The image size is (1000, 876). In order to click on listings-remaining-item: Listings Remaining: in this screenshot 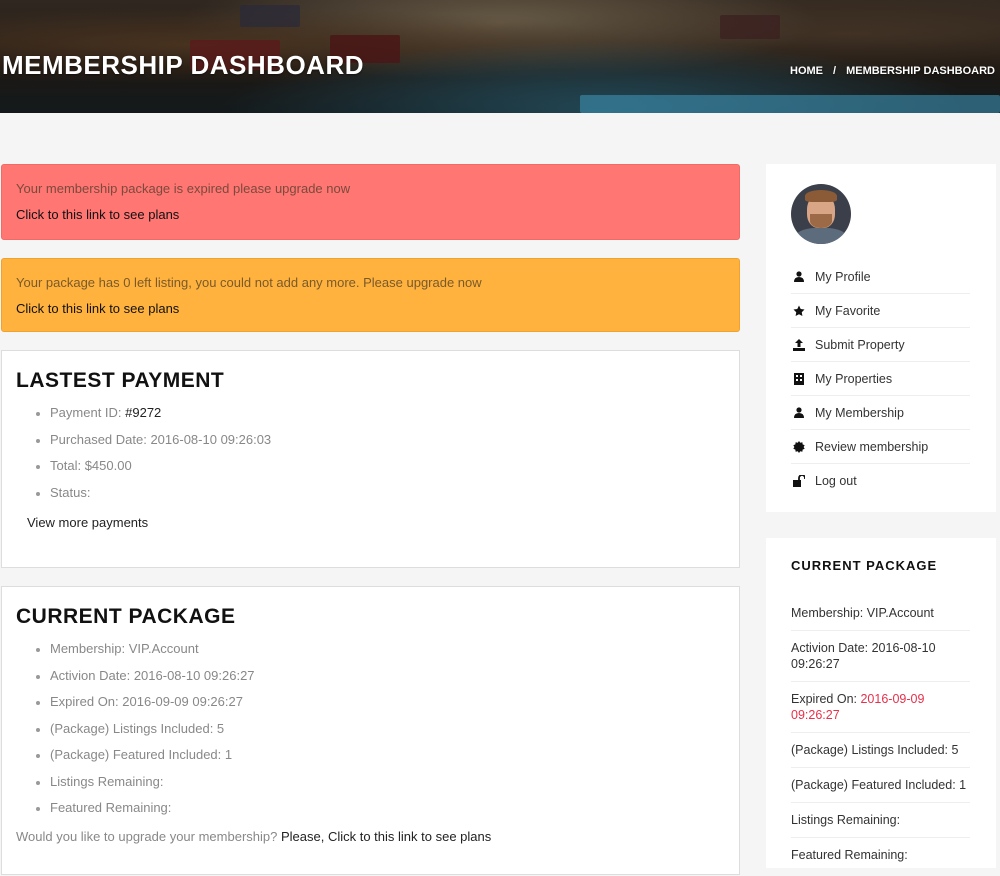, I will do `click(380, 785)`.